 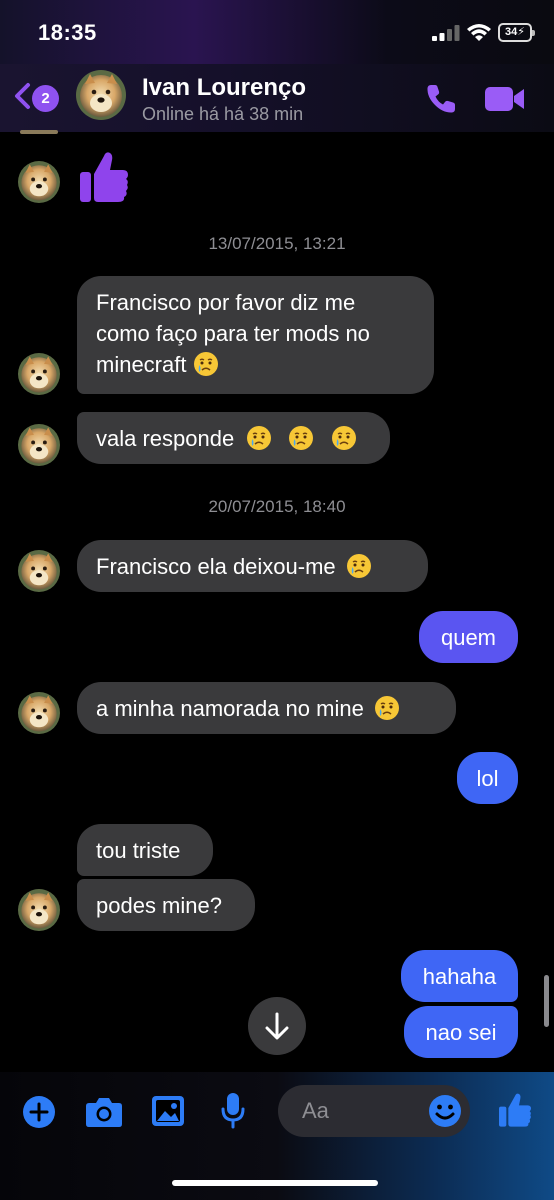 I want to click on incoming-message: Francisco ela deixou-me, so click(x=252, y=566).